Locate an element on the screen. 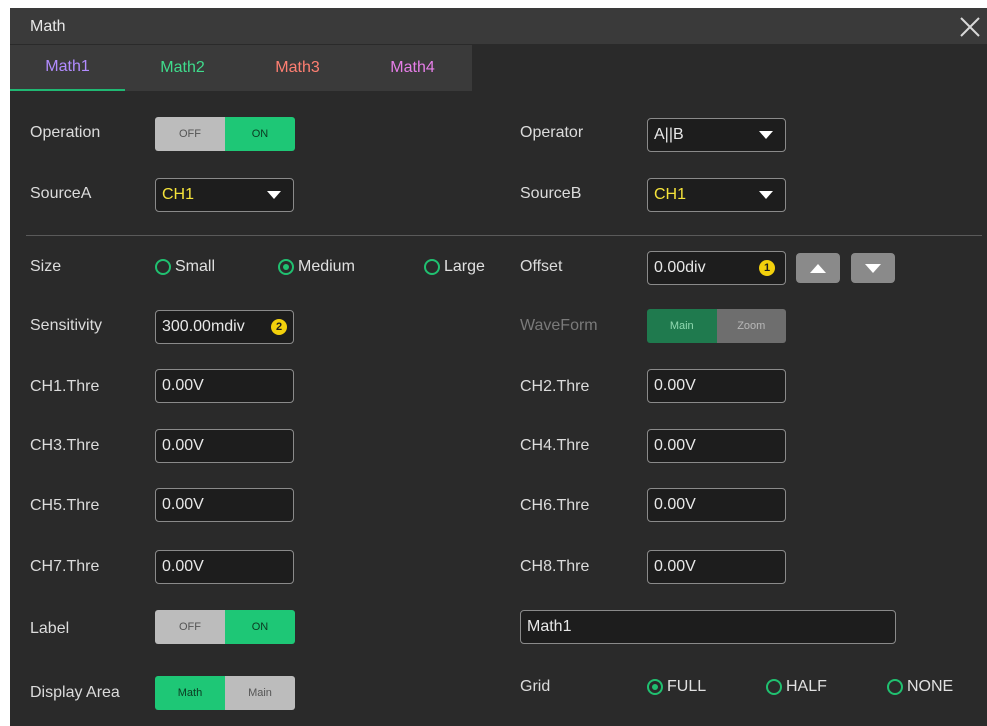  ch8-thre-value: 0.00V is located at coordinates (675, 566).